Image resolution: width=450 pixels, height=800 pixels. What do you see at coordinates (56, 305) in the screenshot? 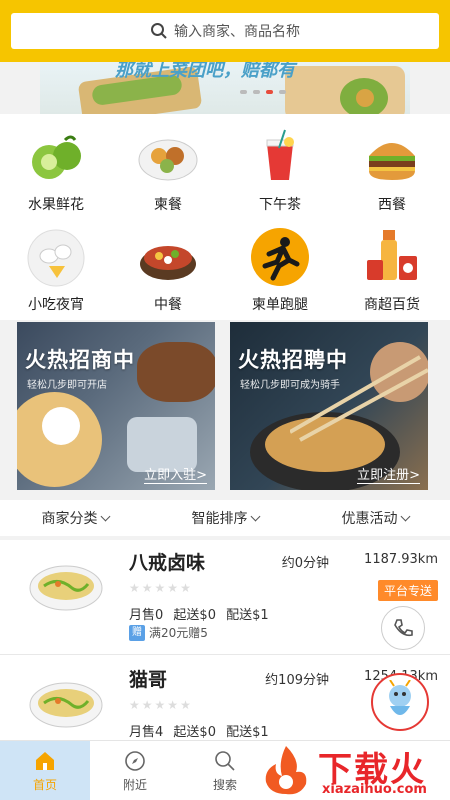
I see `category-label: 小吃夜宵` at bounding box center [56, 305].